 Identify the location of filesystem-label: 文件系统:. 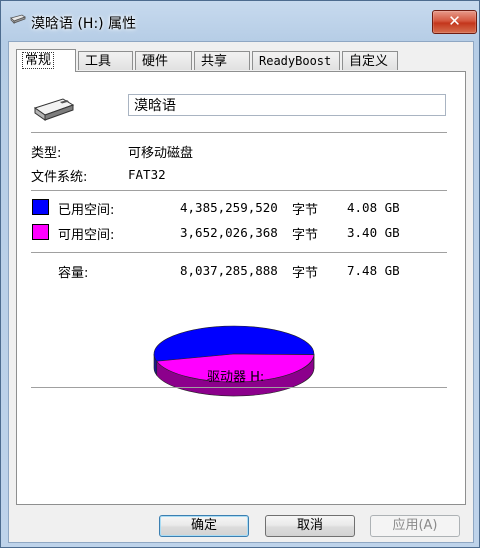
(59, 177).